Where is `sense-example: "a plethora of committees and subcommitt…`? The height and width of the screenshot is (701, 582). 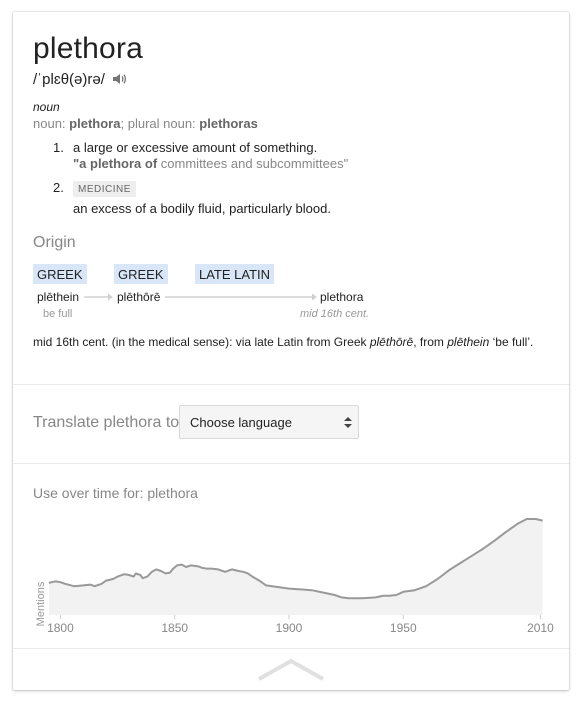
sense-example: "a plethora of committees and subcommitt… is located at coordinates (303, 163).